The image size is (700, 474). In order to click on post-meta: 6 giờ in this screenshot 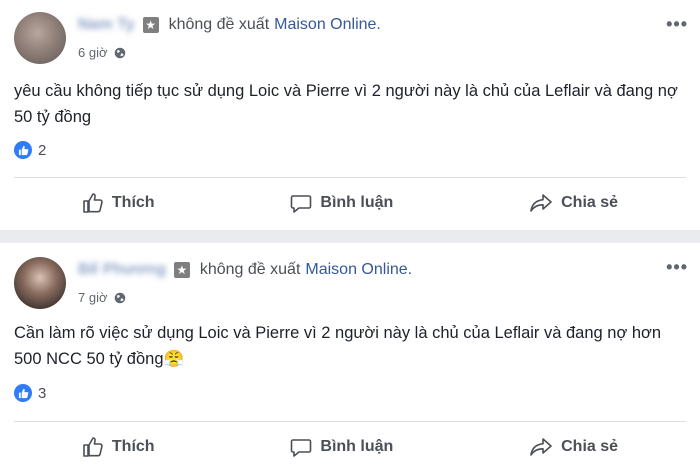, I will do `click(102, 52)`.